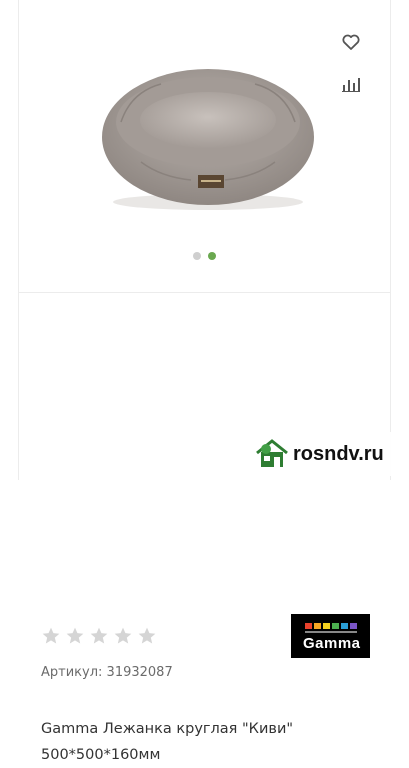 The height and width of the screenshot is (768, 409). I want to click on house-icon, so click(272, 453).